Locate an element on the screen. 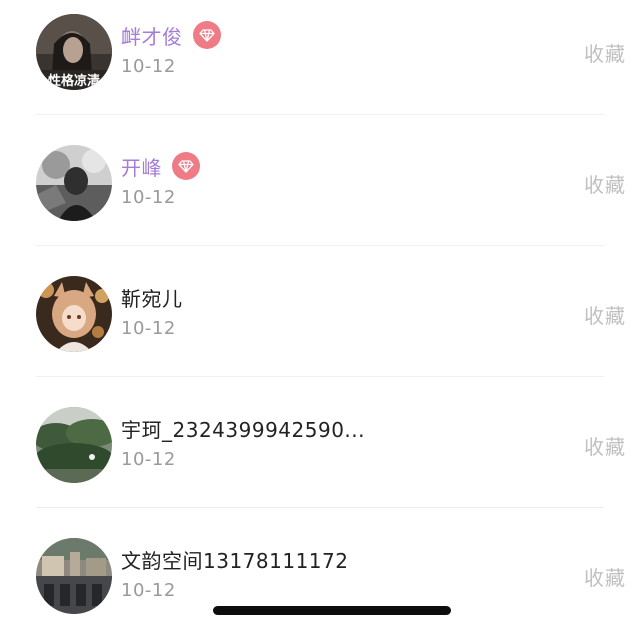  name-line: 靳宛儿 is located at coordinates (152, 297).